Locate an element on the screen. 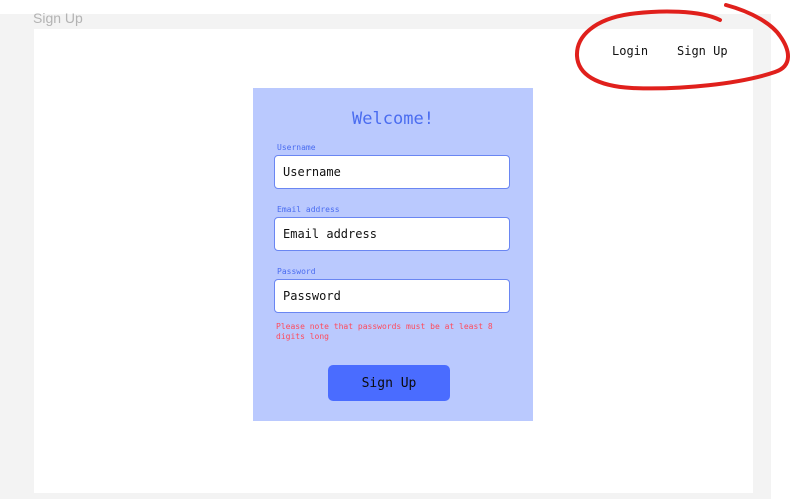  page-label: Sign Up is located at coordinates (58, 18).